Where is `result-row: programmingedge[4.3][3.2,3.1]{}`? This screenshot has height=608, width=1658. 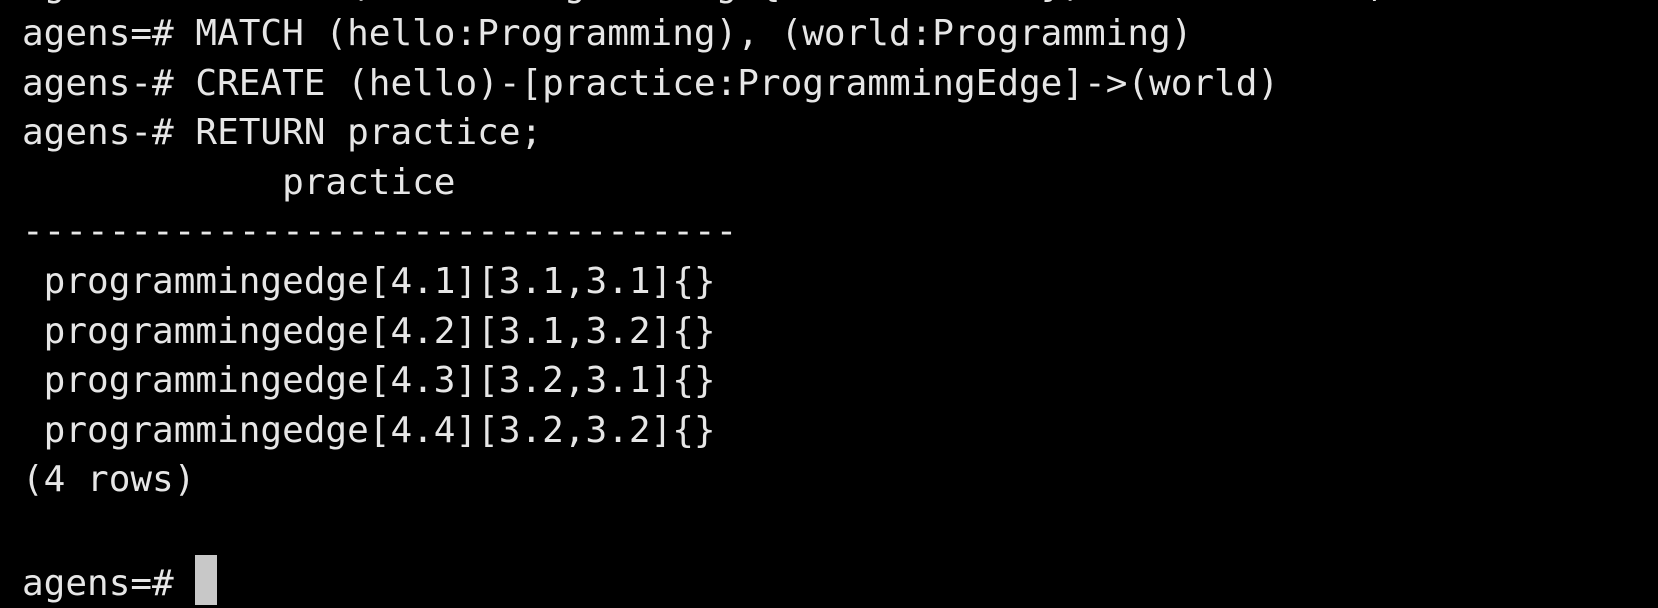
result-row: programmingedge[4.3][3.2,3.1]{} is located at coordinates (369, 381).